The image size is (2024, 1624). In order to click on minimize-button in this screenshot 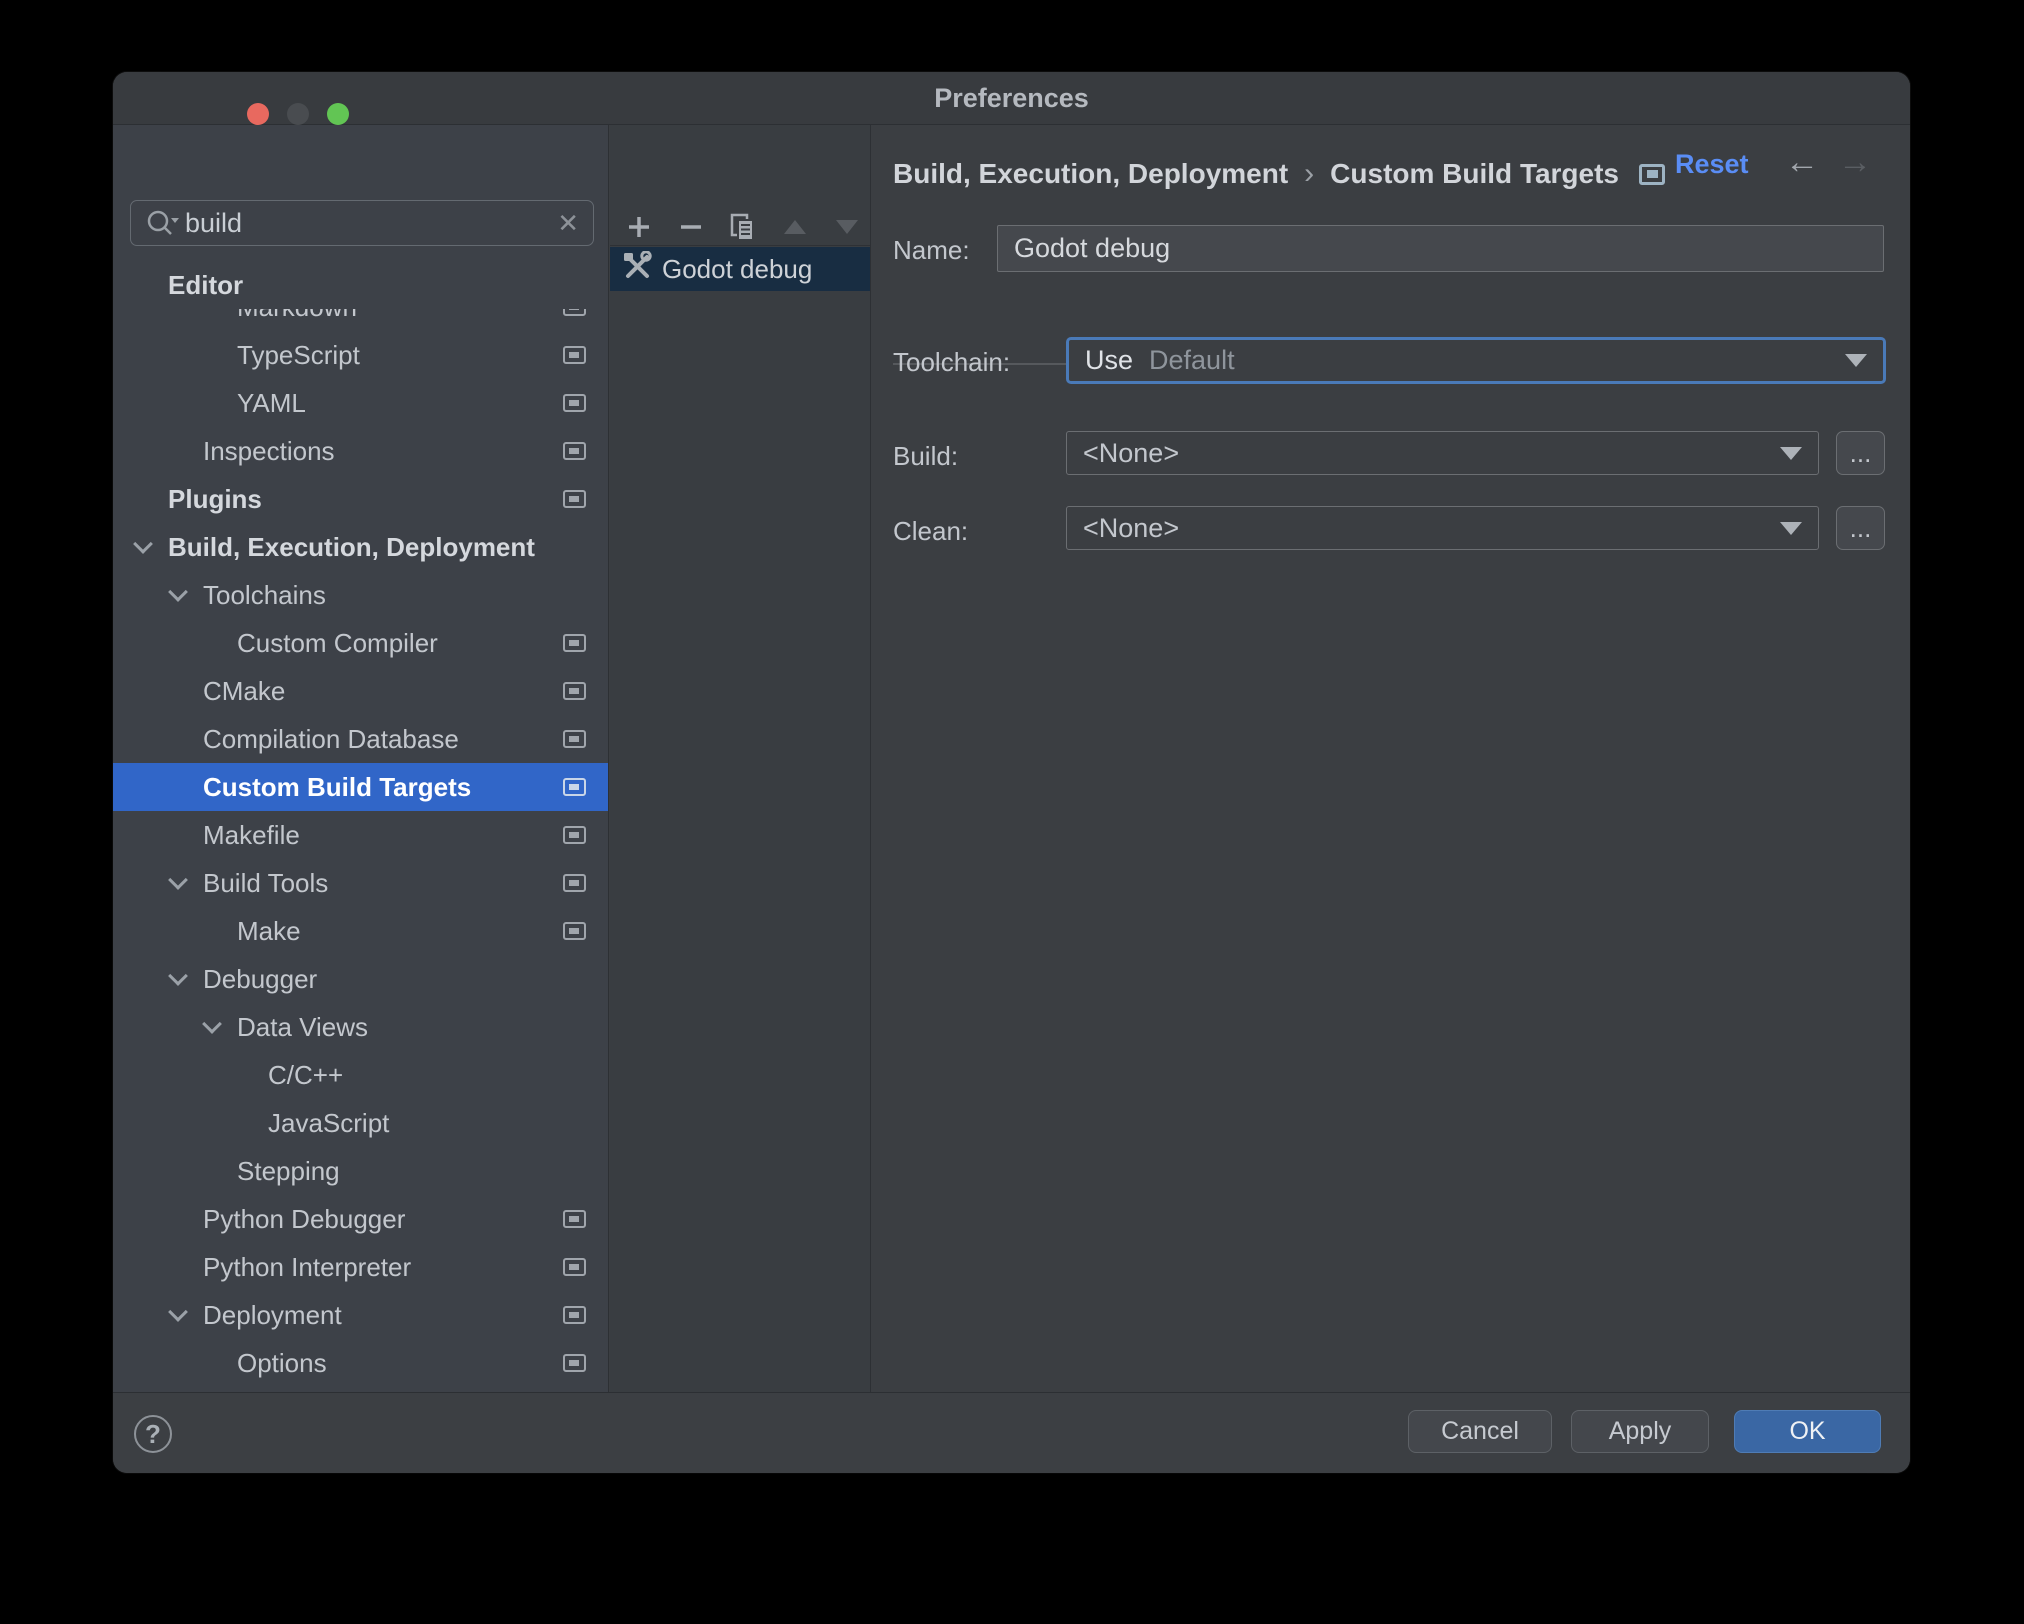, I will do `click(298, 114)`.